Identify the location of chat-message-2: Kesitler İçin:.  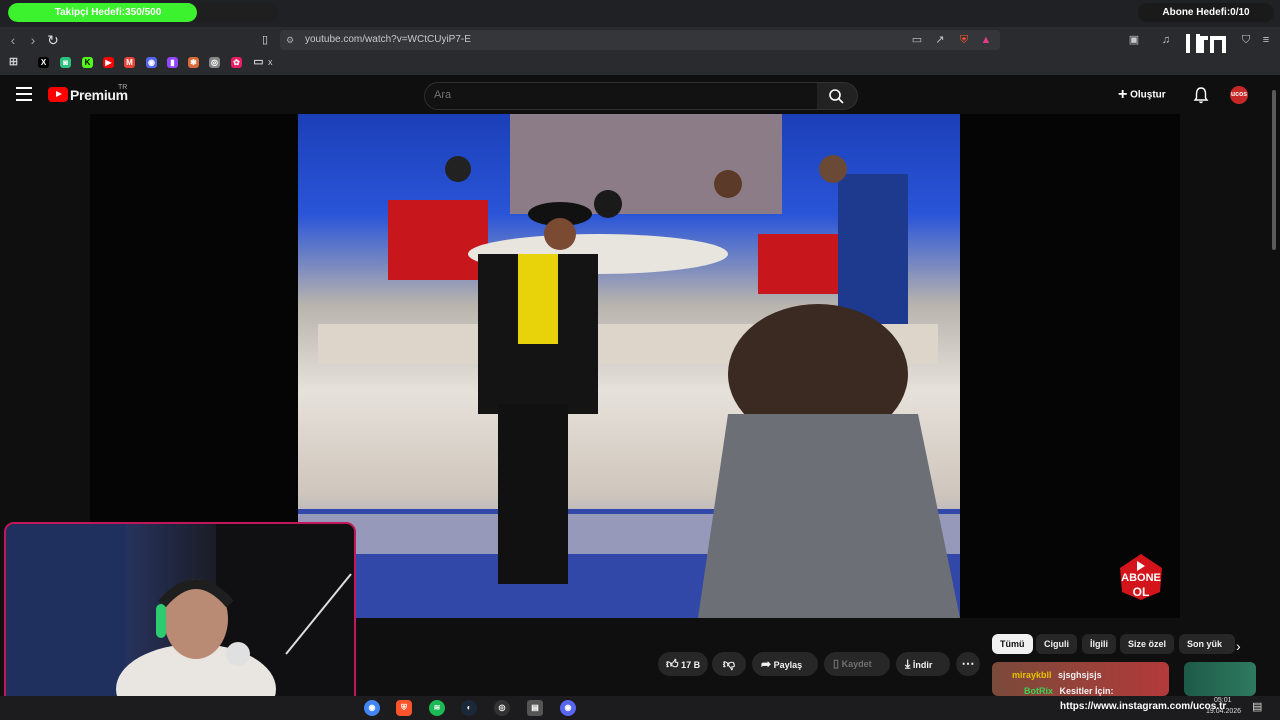
(1086, 691).